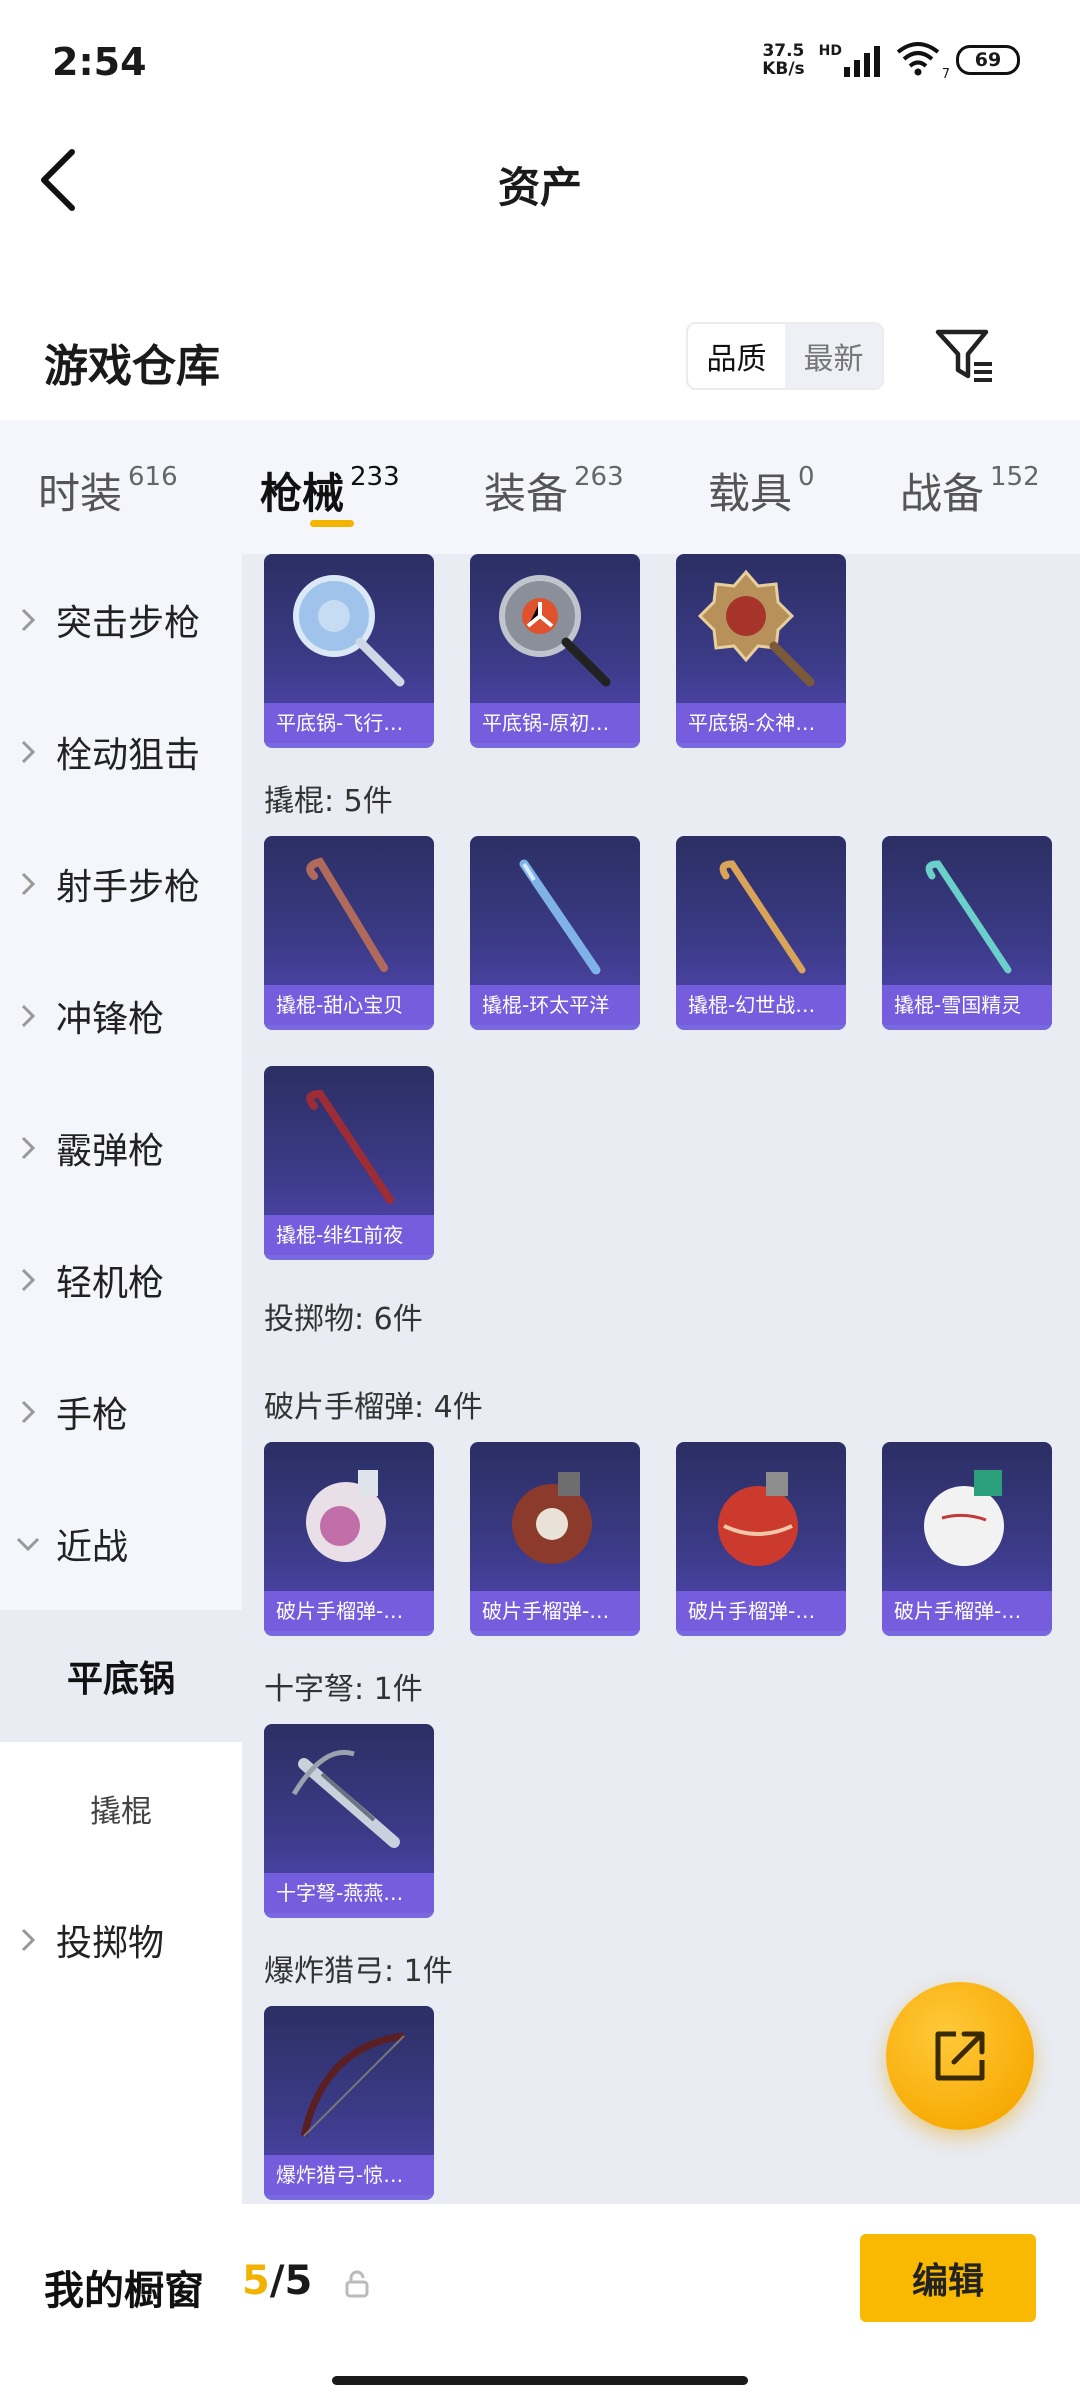 The width and height of the screenshot is (1080, 2400). I want to click on app-header: 资产, so click(540, 180).